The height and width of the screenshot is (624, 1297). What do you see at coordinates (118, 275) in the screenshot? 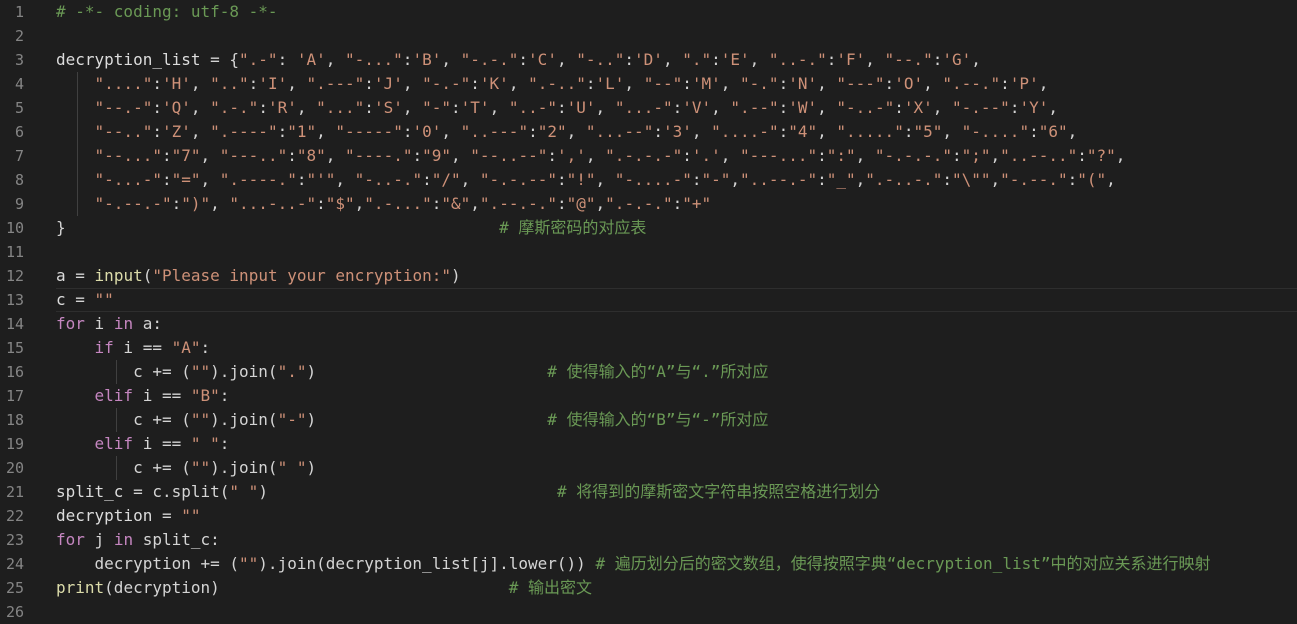
I see `code-token: input` at bounding box center [118, 275].